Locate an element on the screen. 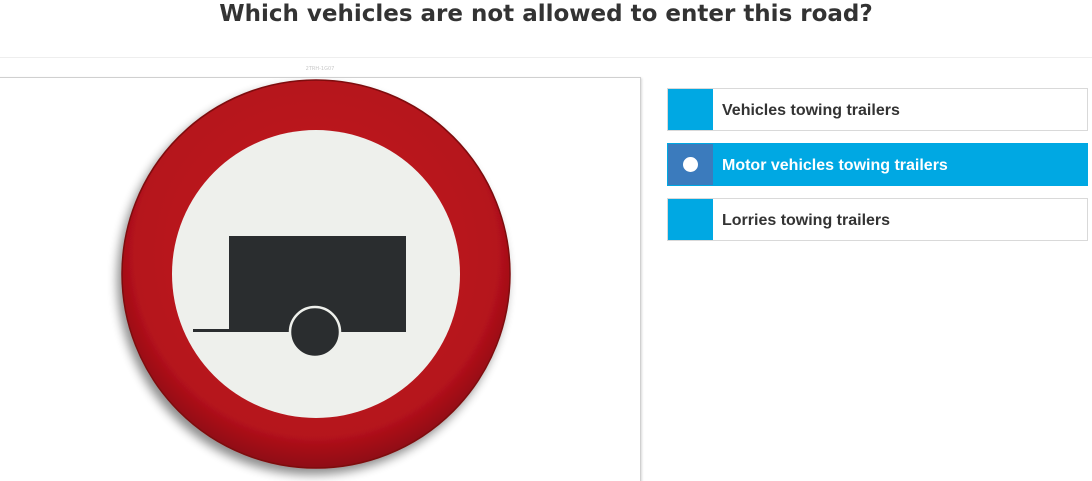  selected-radio-icon is located at coordinates (690, 164).